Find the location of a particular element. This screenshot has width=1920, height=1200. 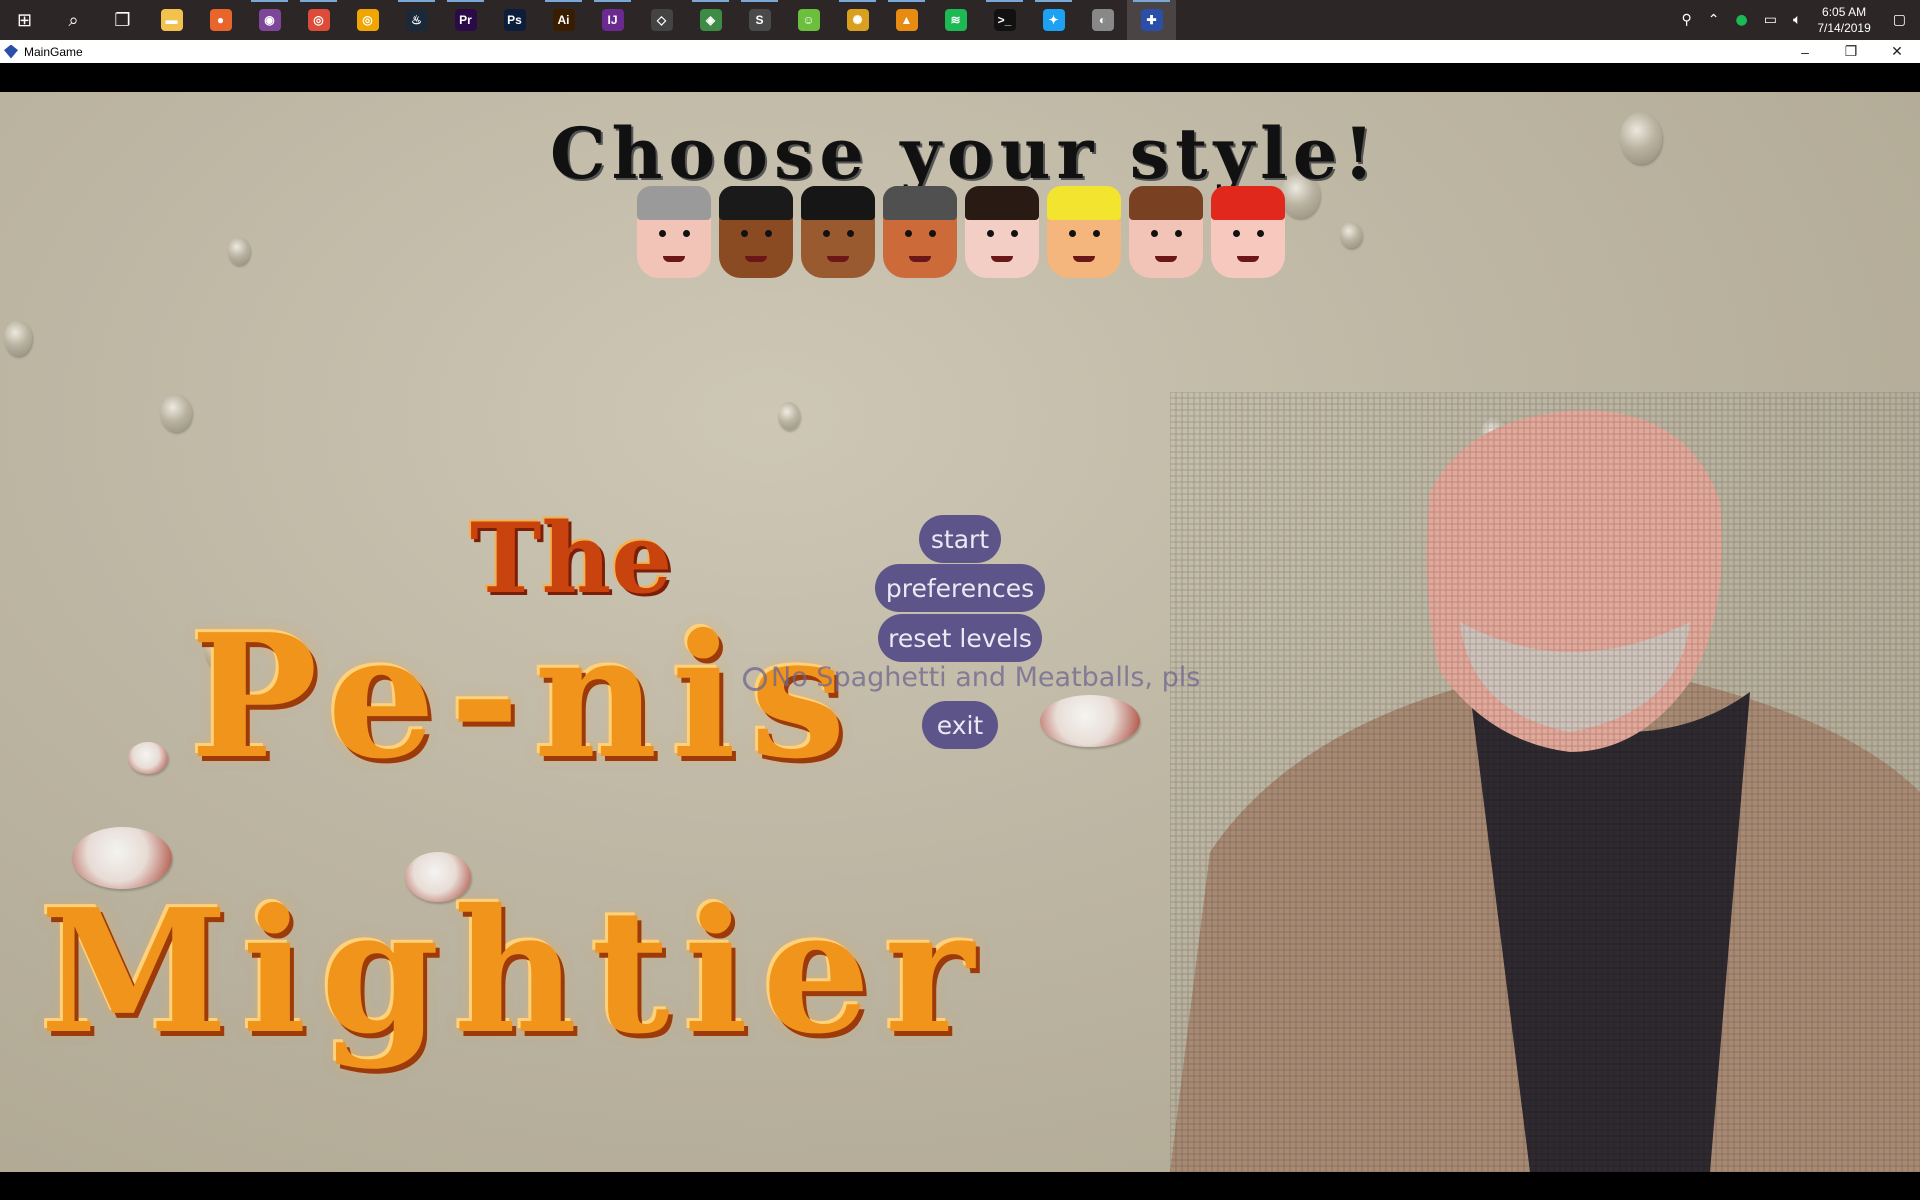

taskbar-illustrator-button: Ai is located at coordinates (563, 20).